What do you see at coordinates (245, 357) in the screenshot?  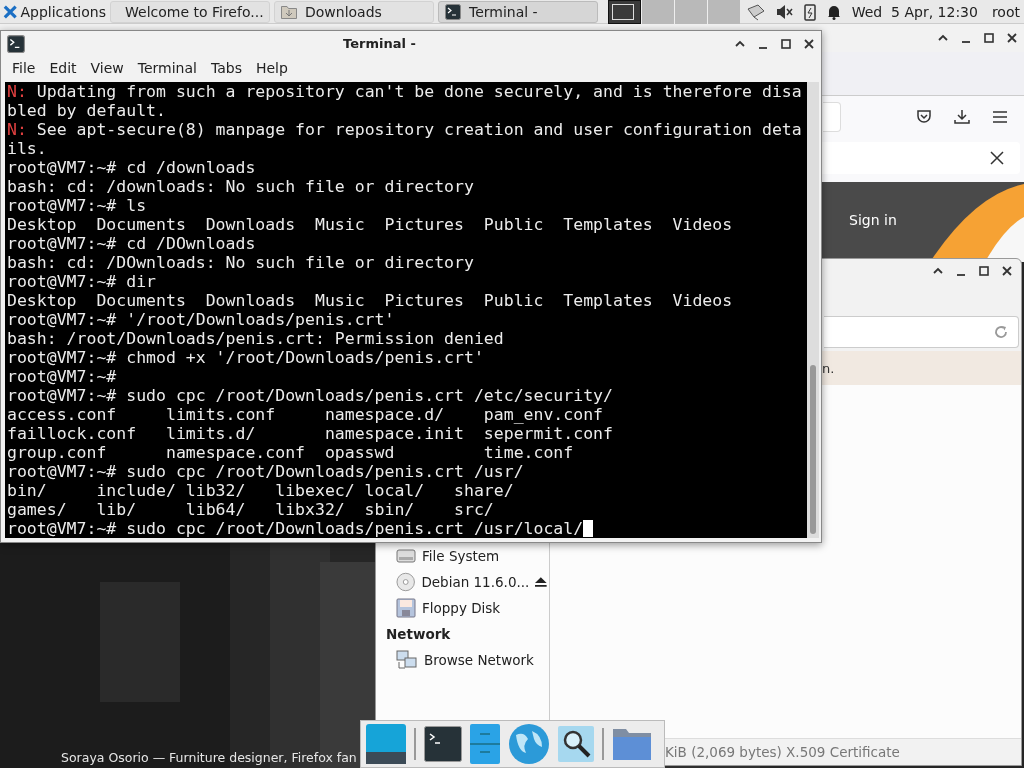 I see `terminal-line: root@VM7:~# chmod +x '/root/Downloads/penis.crt'` at bounding box center [245, 357].